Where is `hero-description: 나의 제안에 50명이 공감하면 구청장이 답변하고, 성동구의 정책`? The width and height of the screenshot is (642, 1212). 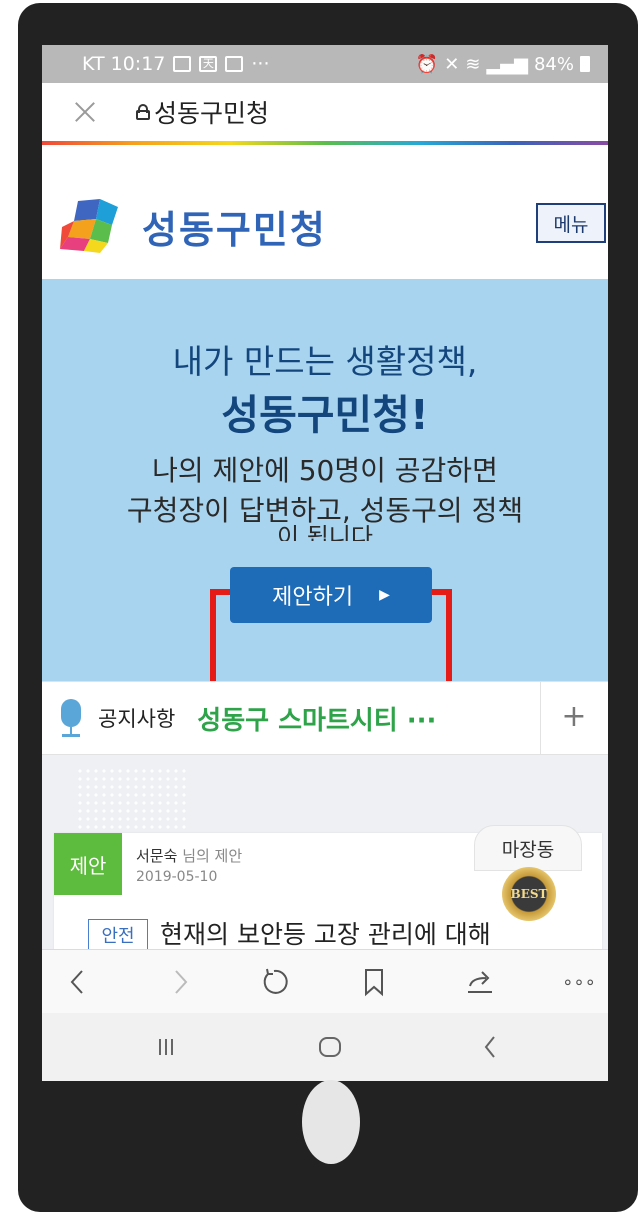
hero-description: 나의 제안에 50명이 공감하면 구청장이 답변하고, 성동구의 정책 is located at coordinates (325, 491).